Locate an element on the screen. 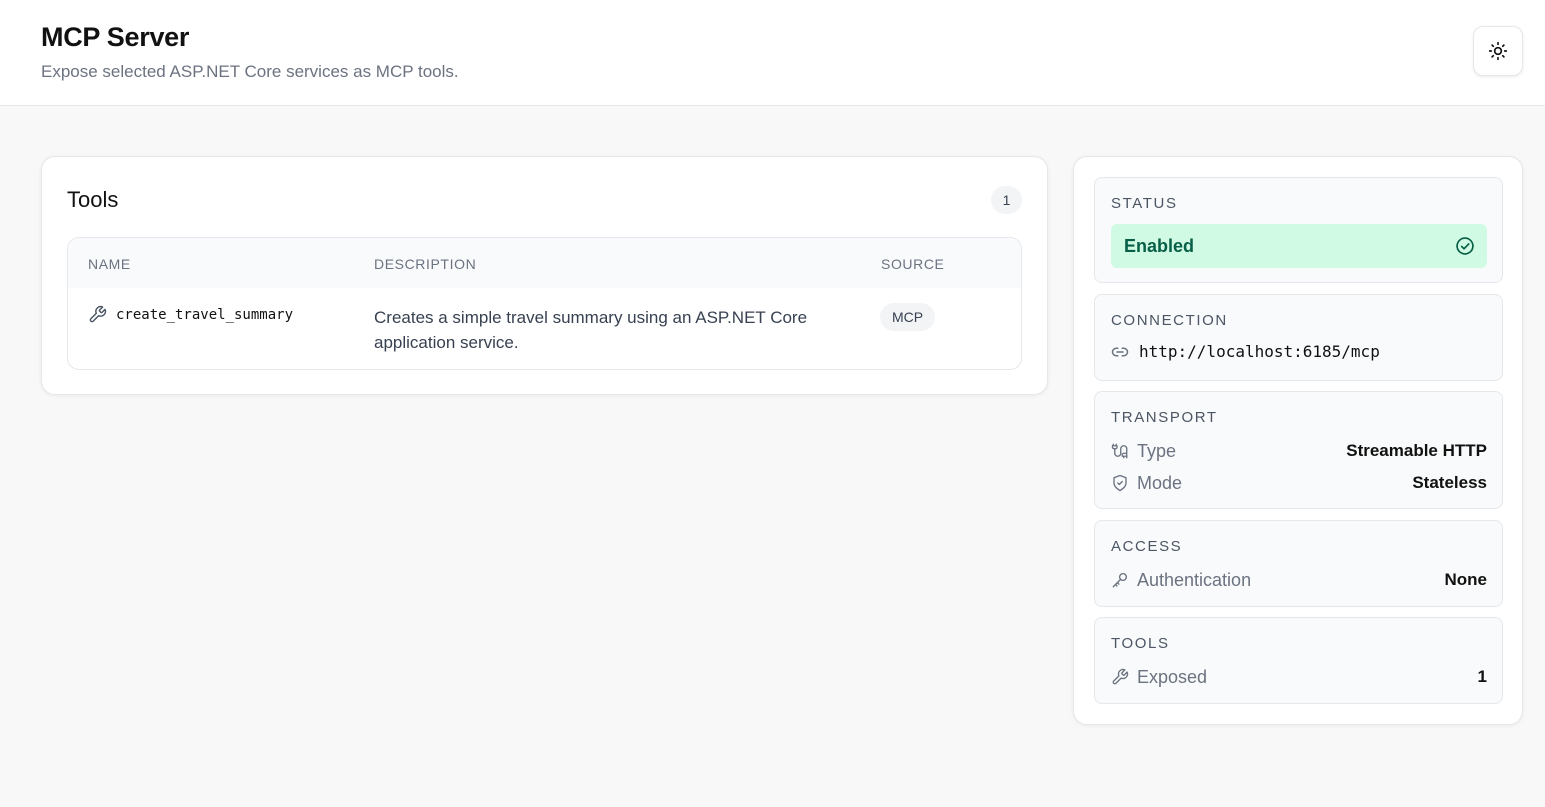 The image size is (1545, 807). access-section: ACCESS Authentication None is located at coordinates (1298, 563).